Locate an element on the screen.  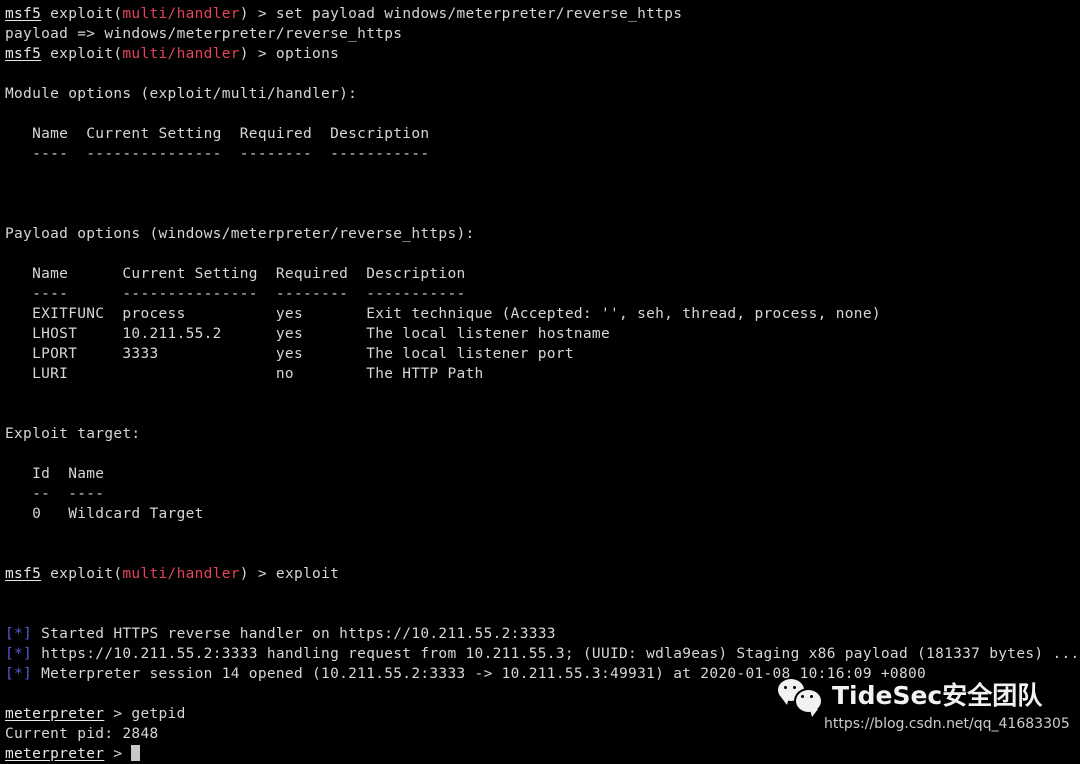
module-options-header: Module options (exploit/multi/handler): is located at coordinates (181, 94).